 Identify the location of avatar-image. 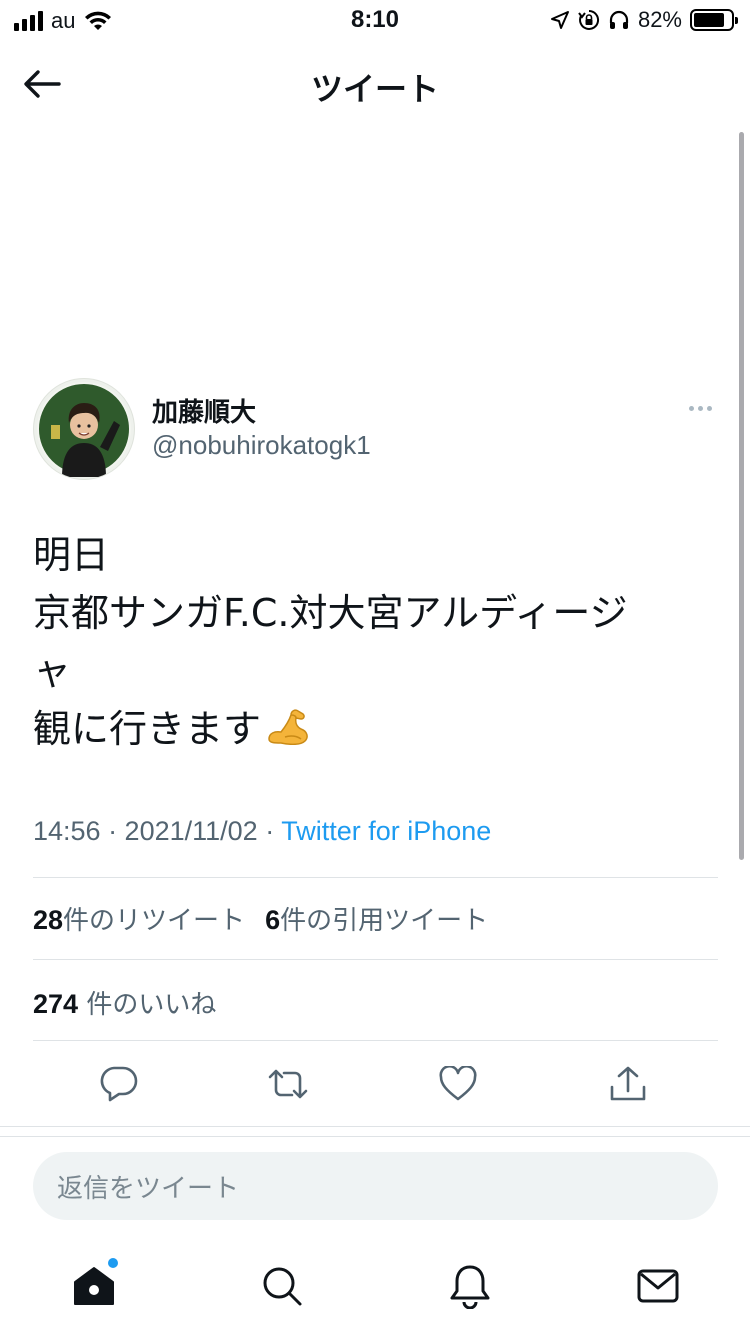
(84, 429).